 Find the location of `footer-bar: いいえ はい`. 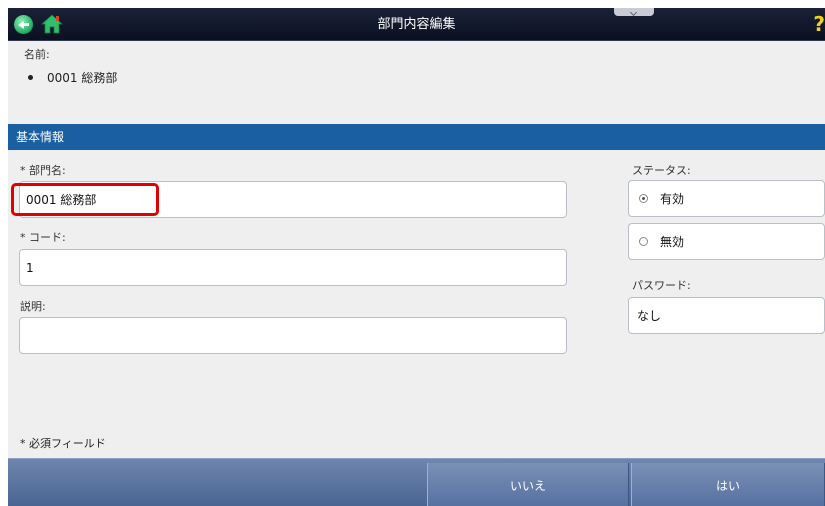

footer-bar: いいえ はい is located at coordinates (416, 482).